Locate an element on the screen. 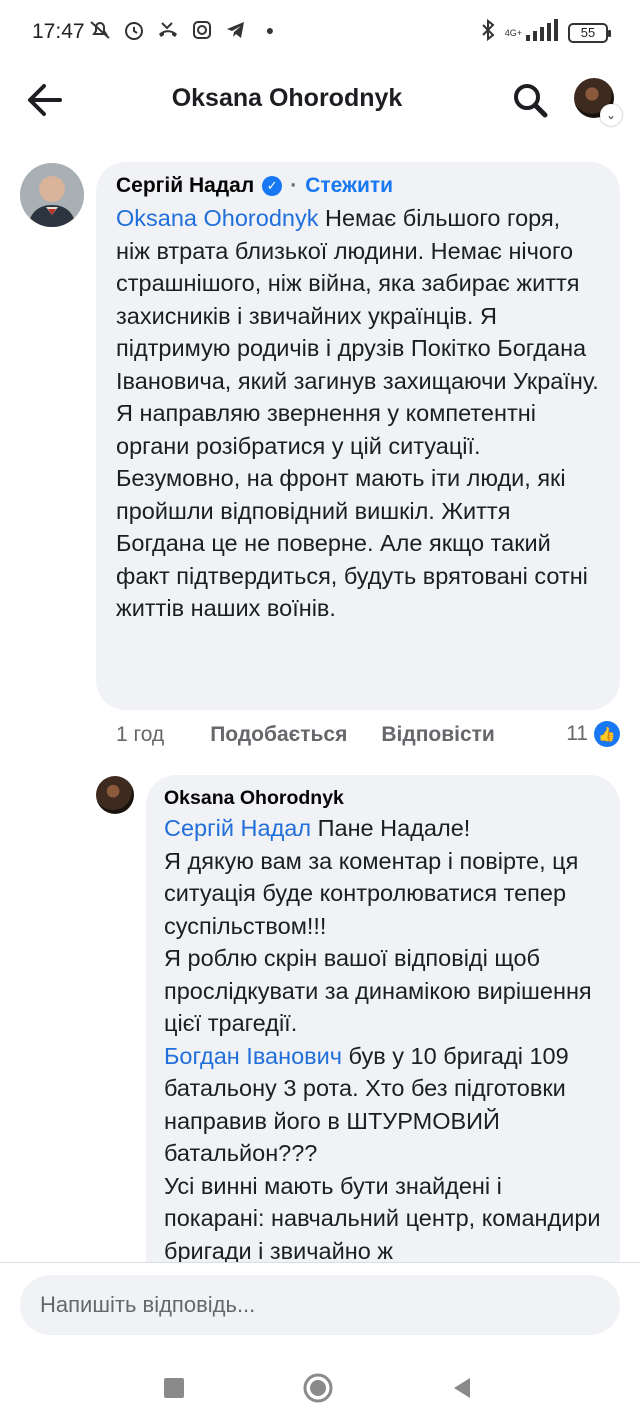 This screenshot has height=1422, width=640. mention-link: Богдан Іванович is located at coordinates (253, 1056).